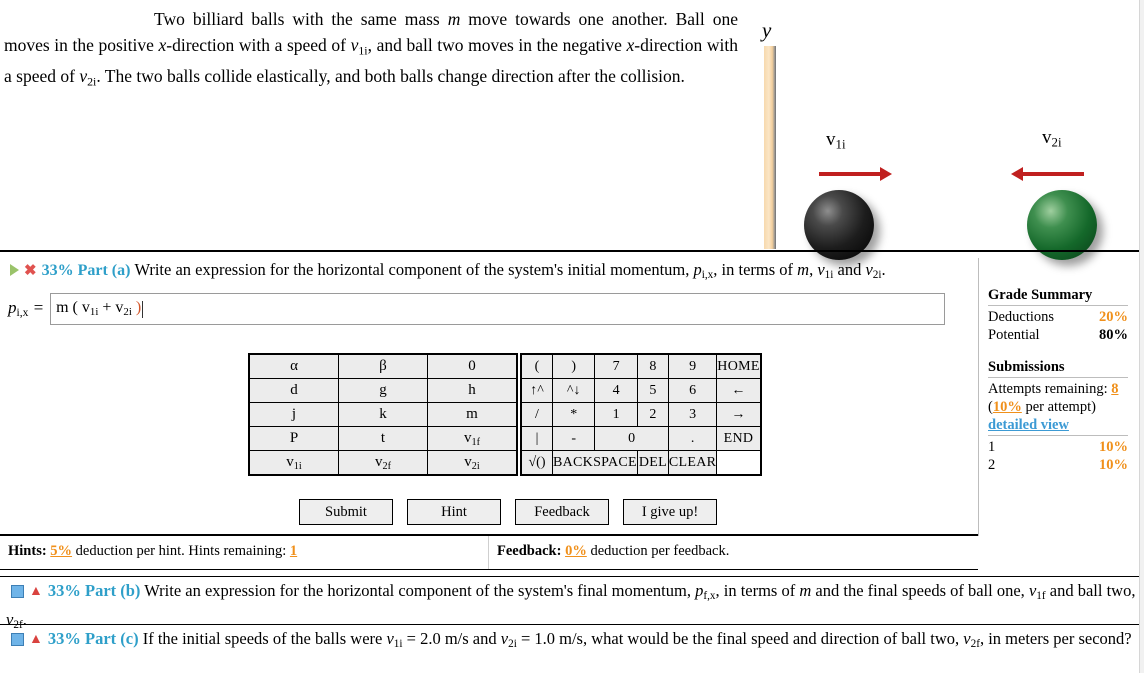 This screenshot has width=1144, height=673. I want to click on submit-button: Submit, so click(346, 512).